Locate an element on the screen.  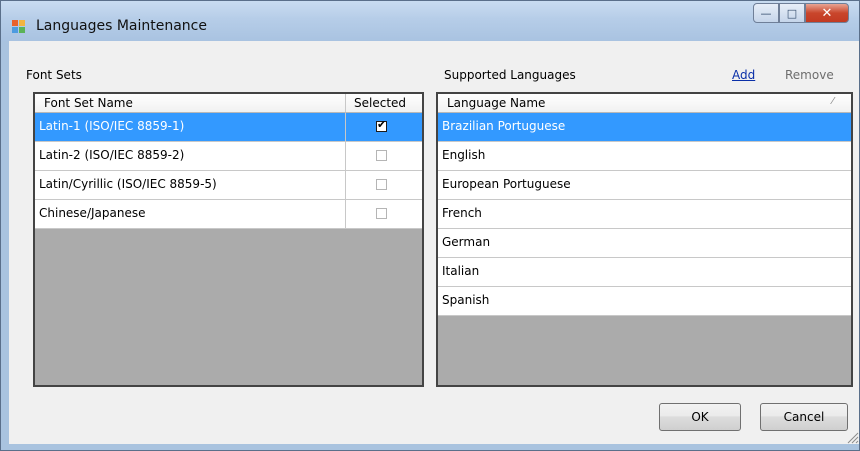
languages-header: Language Name ⁄ is located at coordinates (644, 103).